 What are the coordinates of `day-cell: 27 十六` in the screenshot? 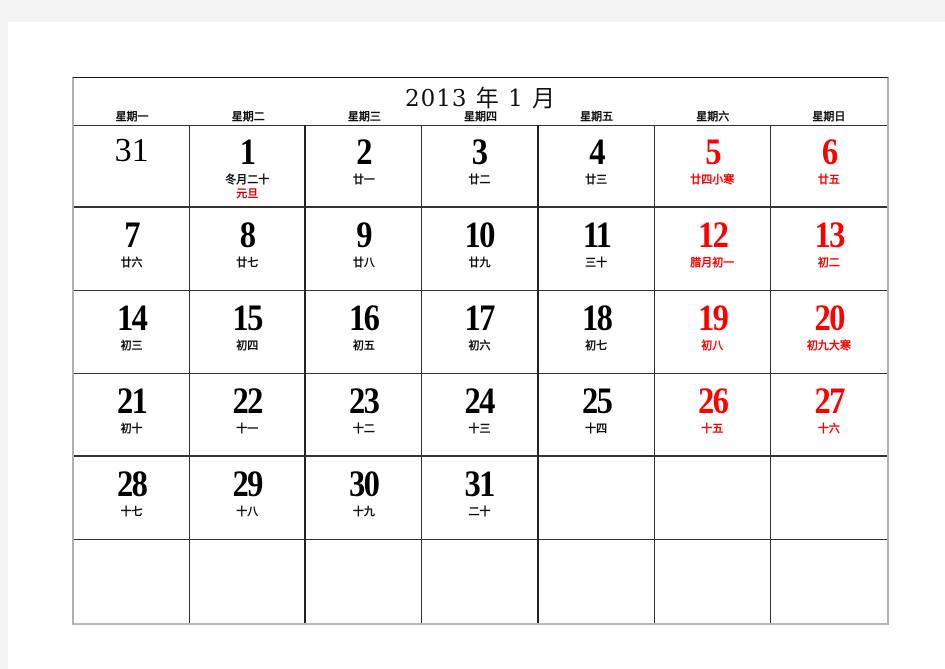 It's located at (828, 415).